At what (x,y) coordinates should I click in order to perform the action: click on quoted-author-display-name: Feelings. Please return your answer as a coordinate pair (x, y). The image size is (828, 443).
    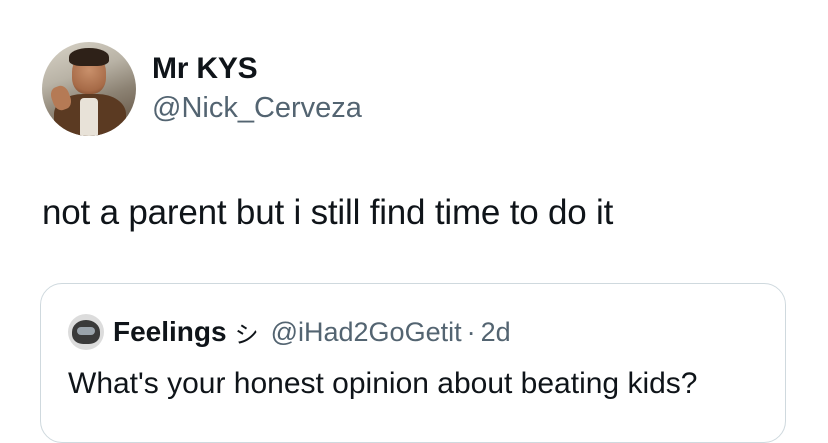
    Looking at the image, I should click on (170, 332).